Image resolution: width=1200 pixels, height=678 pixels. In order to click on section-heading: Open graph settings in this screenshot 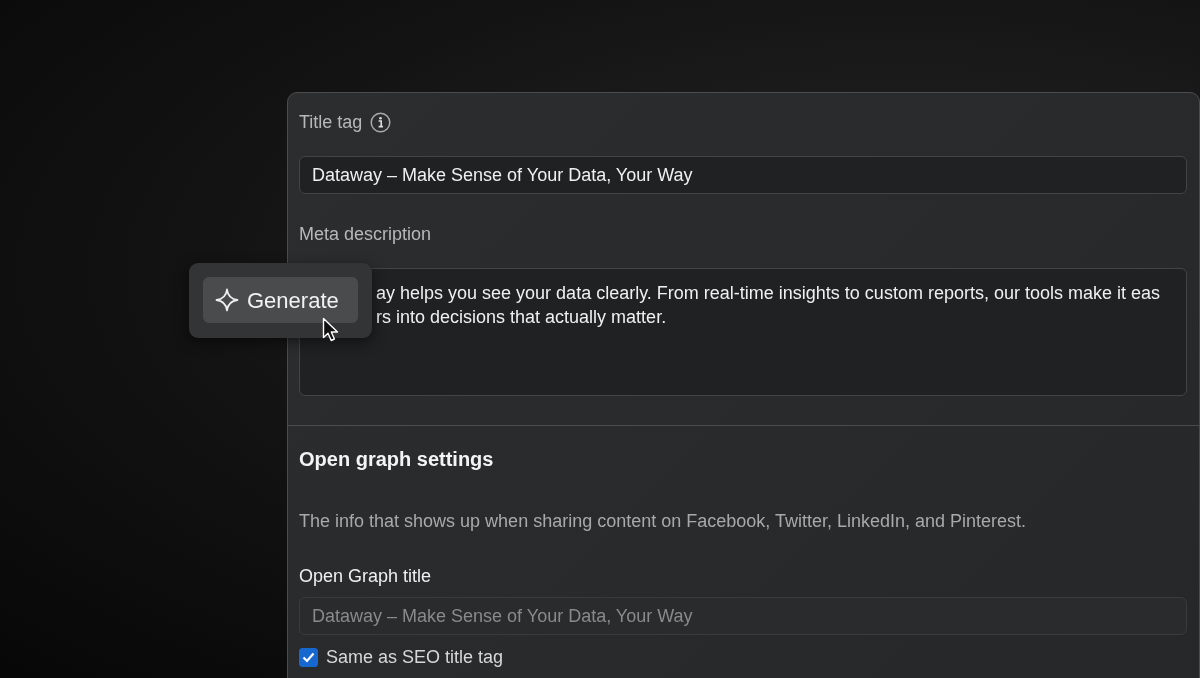, I will do `click(397, 459)`.